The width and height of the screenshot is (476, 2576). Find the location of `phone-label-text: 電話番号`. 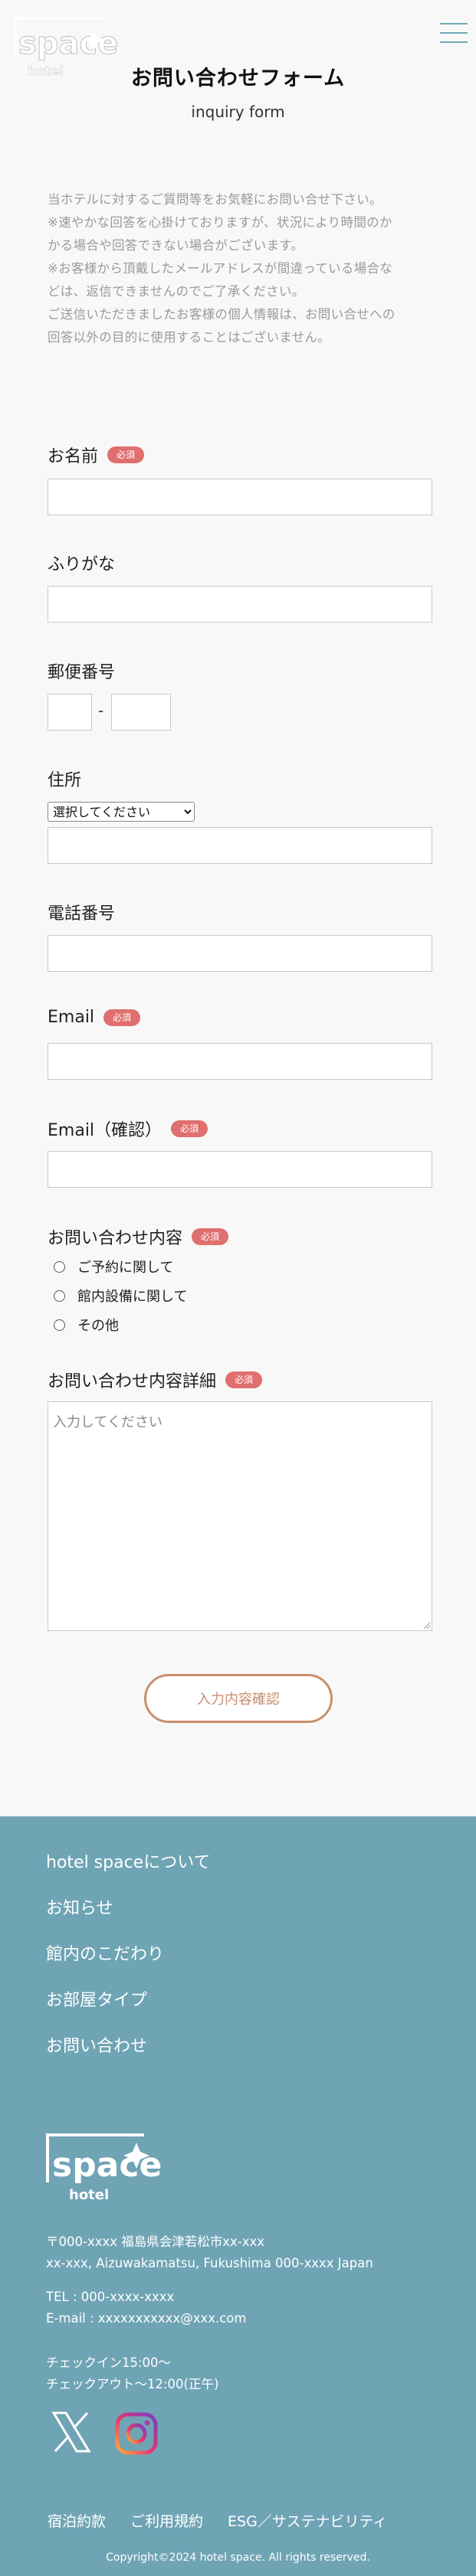

phone-label-text: 電話番号 is located at coordinates (82, 914).